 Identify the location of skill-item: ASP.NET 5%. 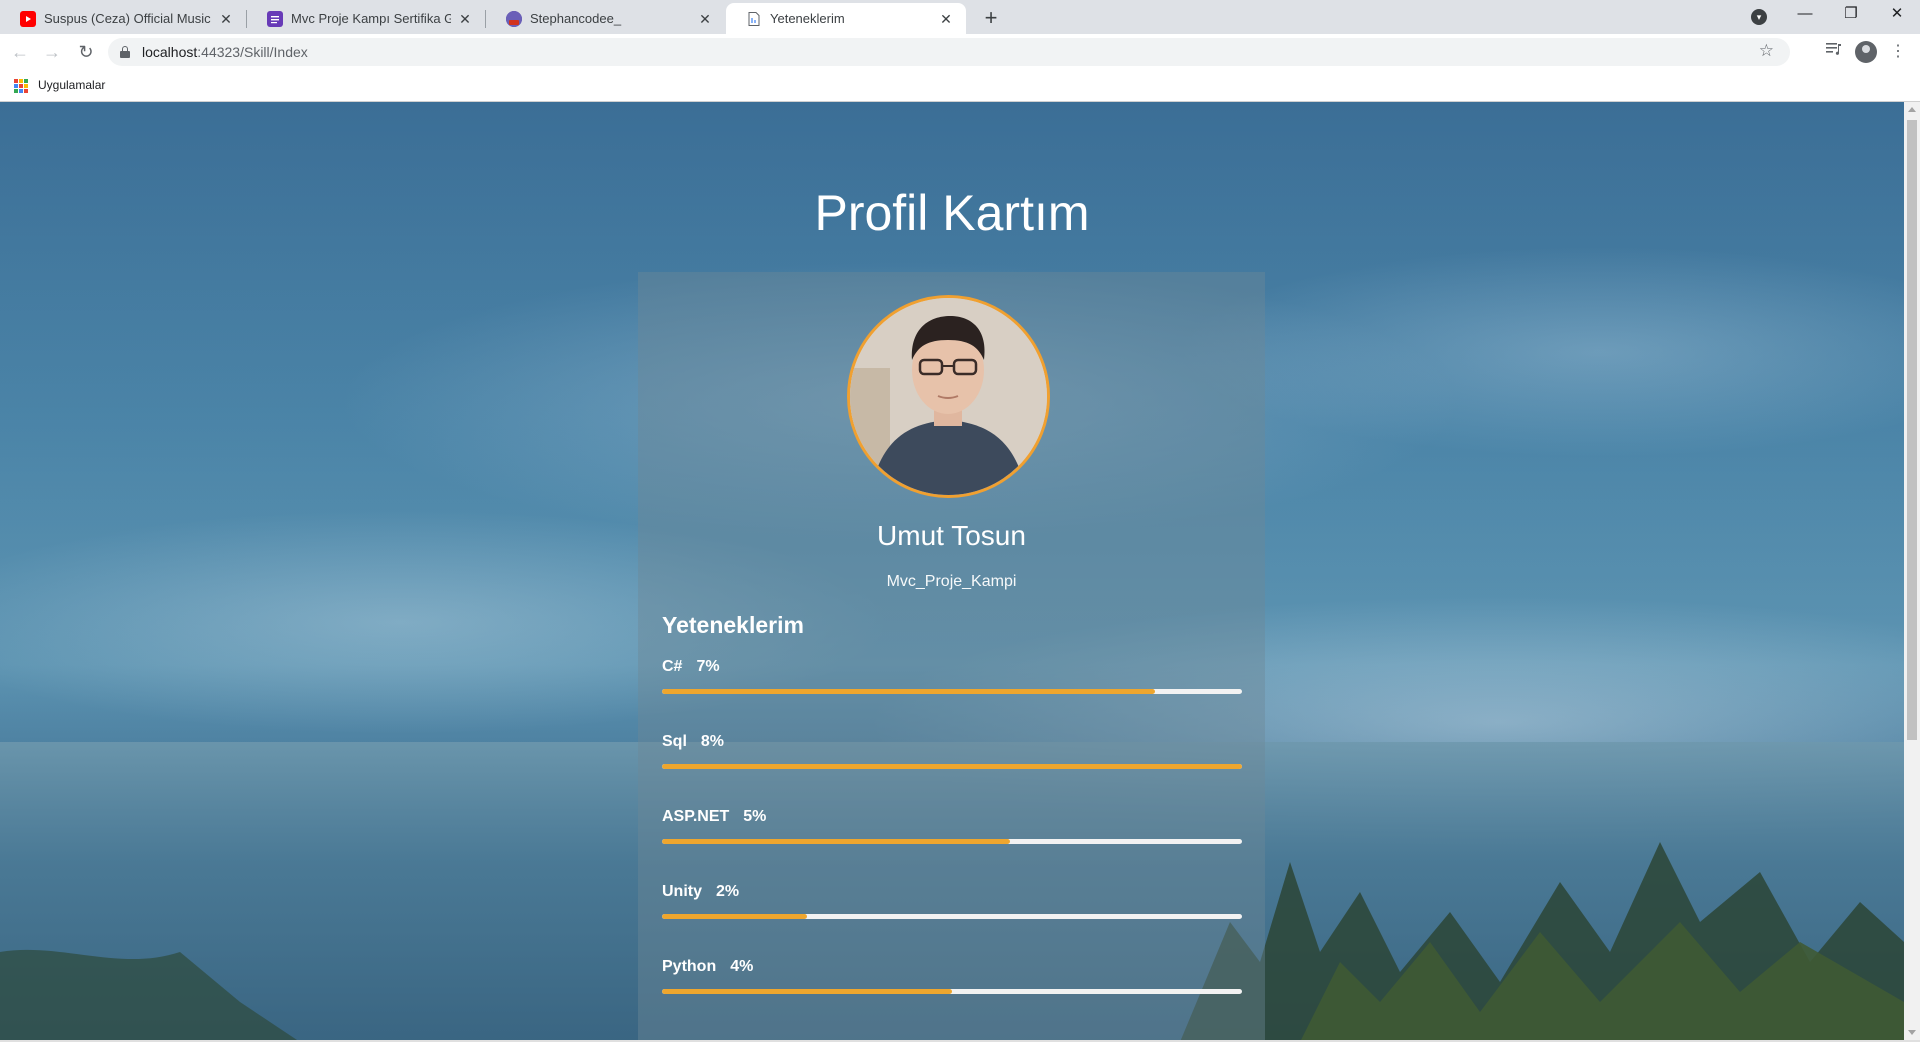
(952, 838).